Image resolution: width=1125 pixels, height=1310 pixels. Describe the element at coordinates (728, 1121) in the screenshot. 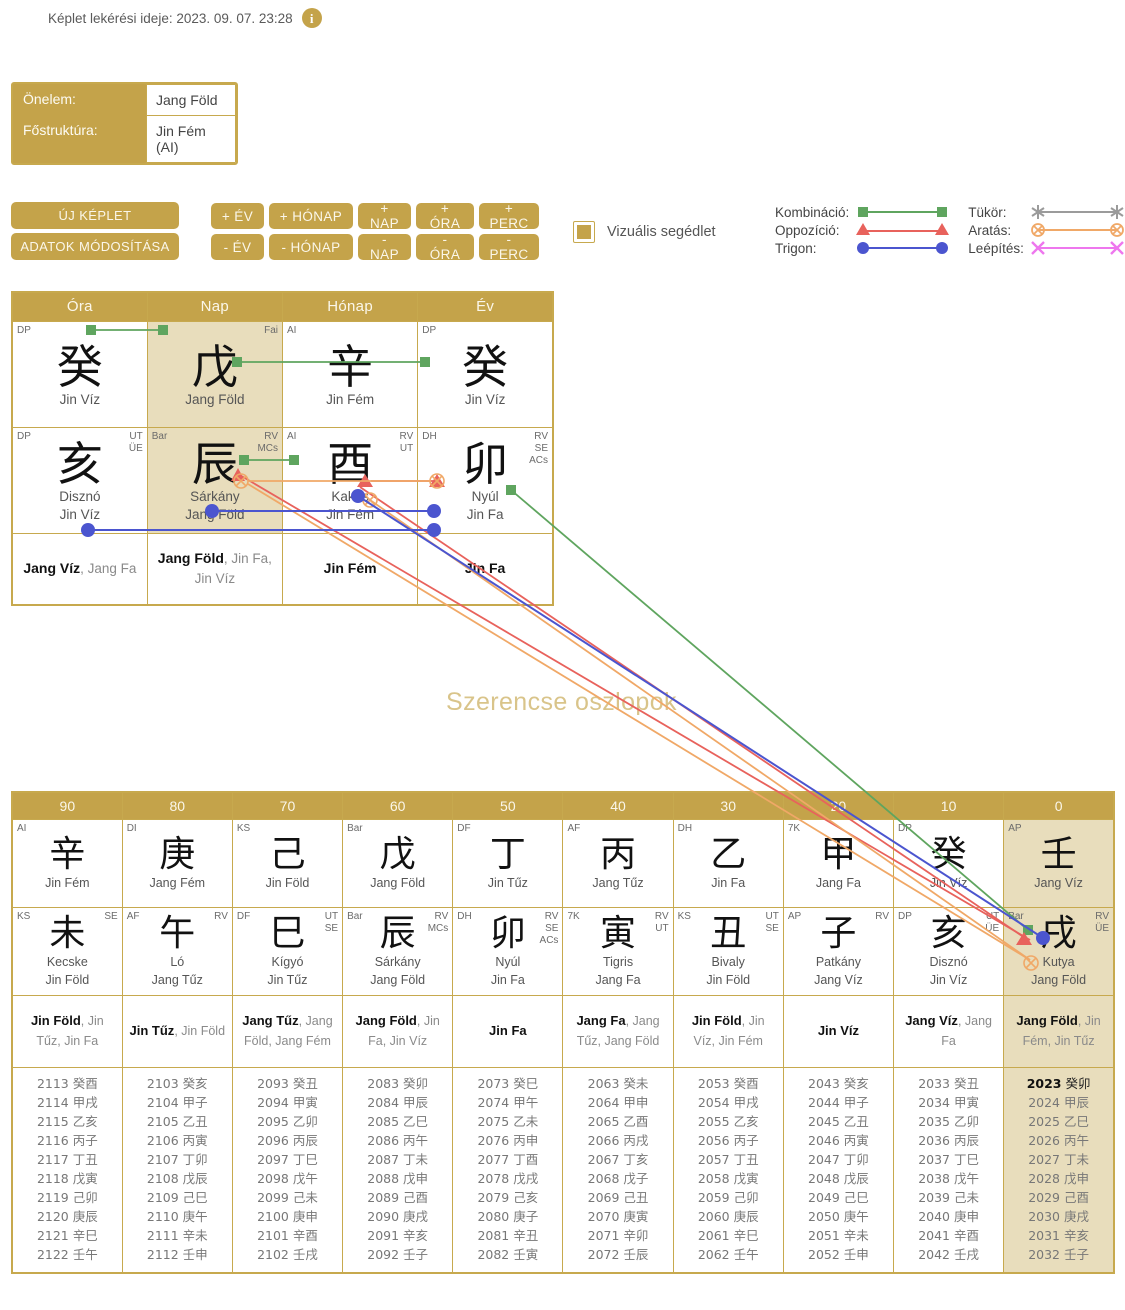

I see `year-entry: 2055 乙亥` at that location.